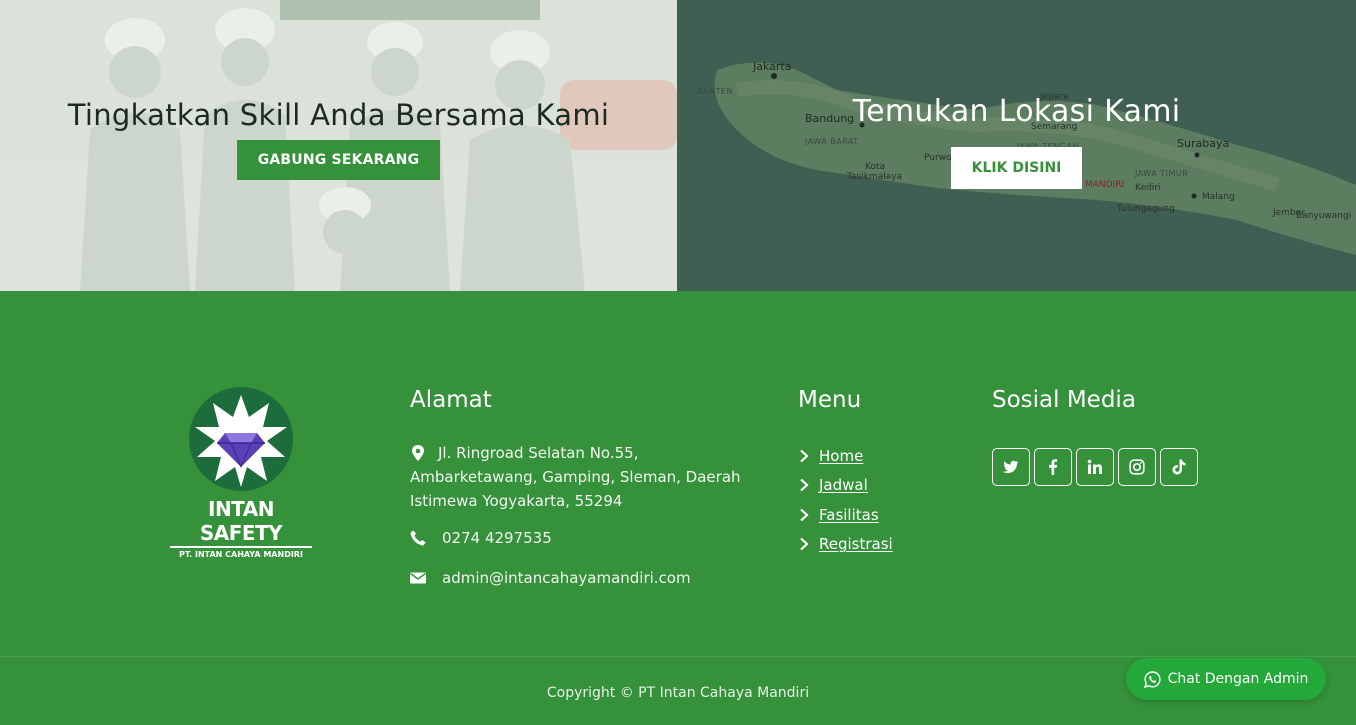  I want to click on menu-item-fasilitas: Fasilitas, so click(845, 515).